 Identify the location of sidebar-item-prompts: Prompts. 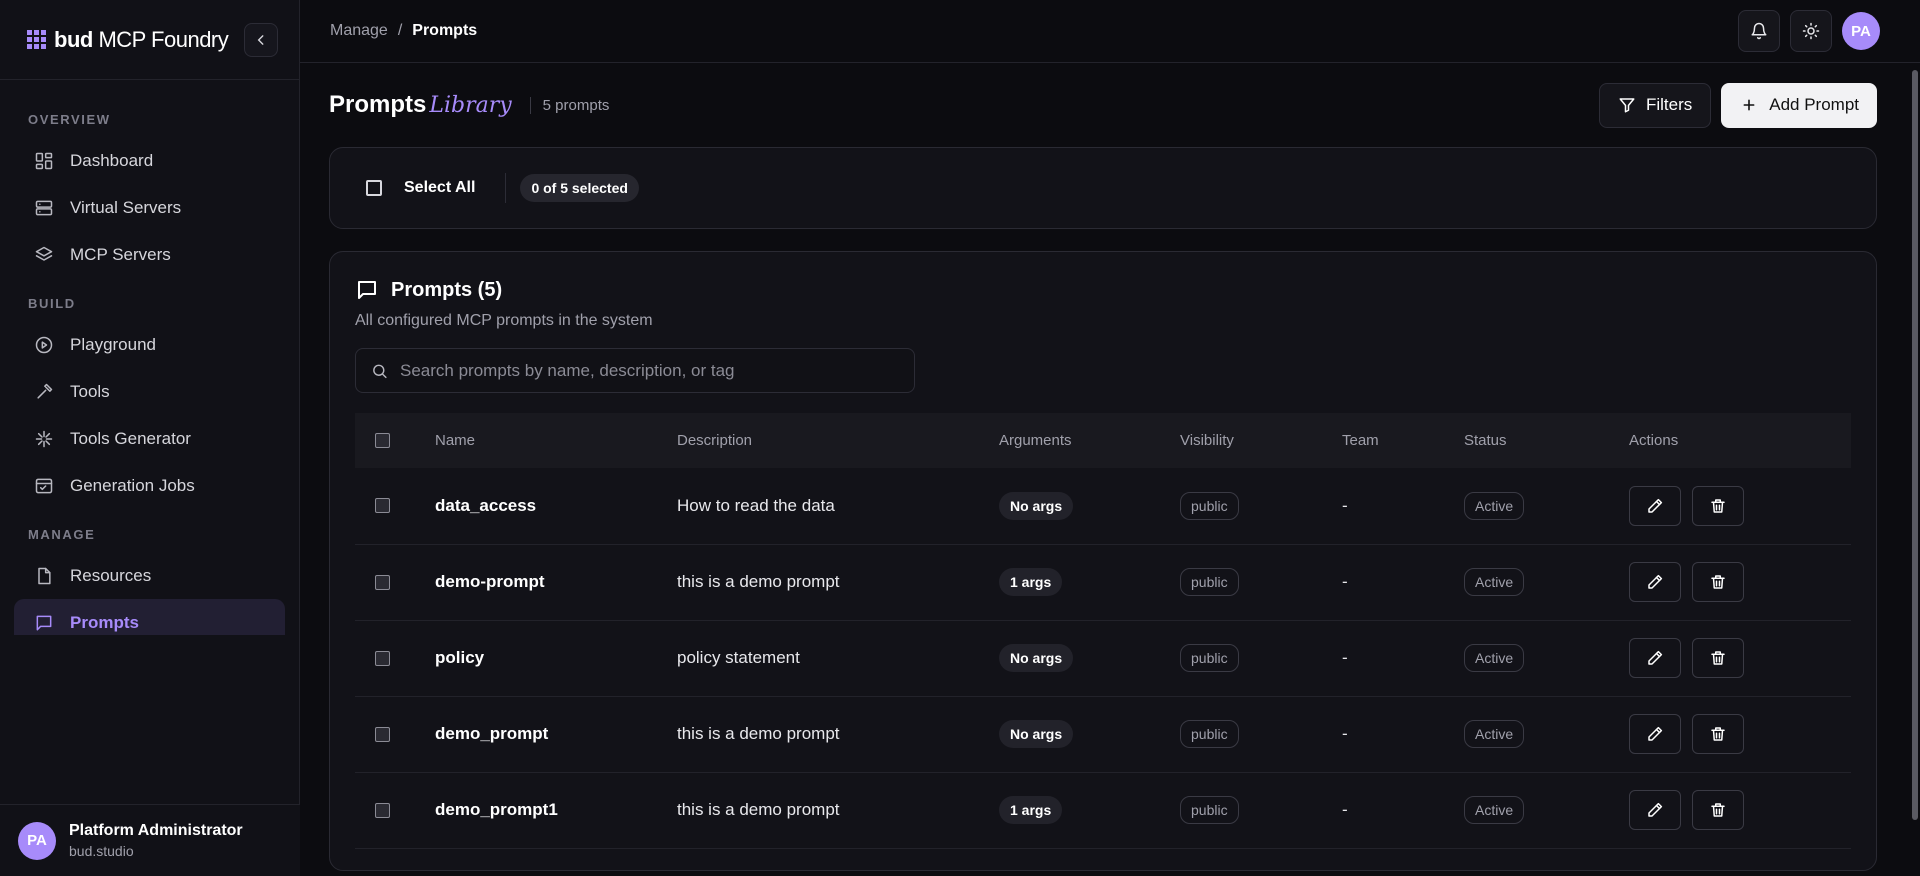
(149, 617).